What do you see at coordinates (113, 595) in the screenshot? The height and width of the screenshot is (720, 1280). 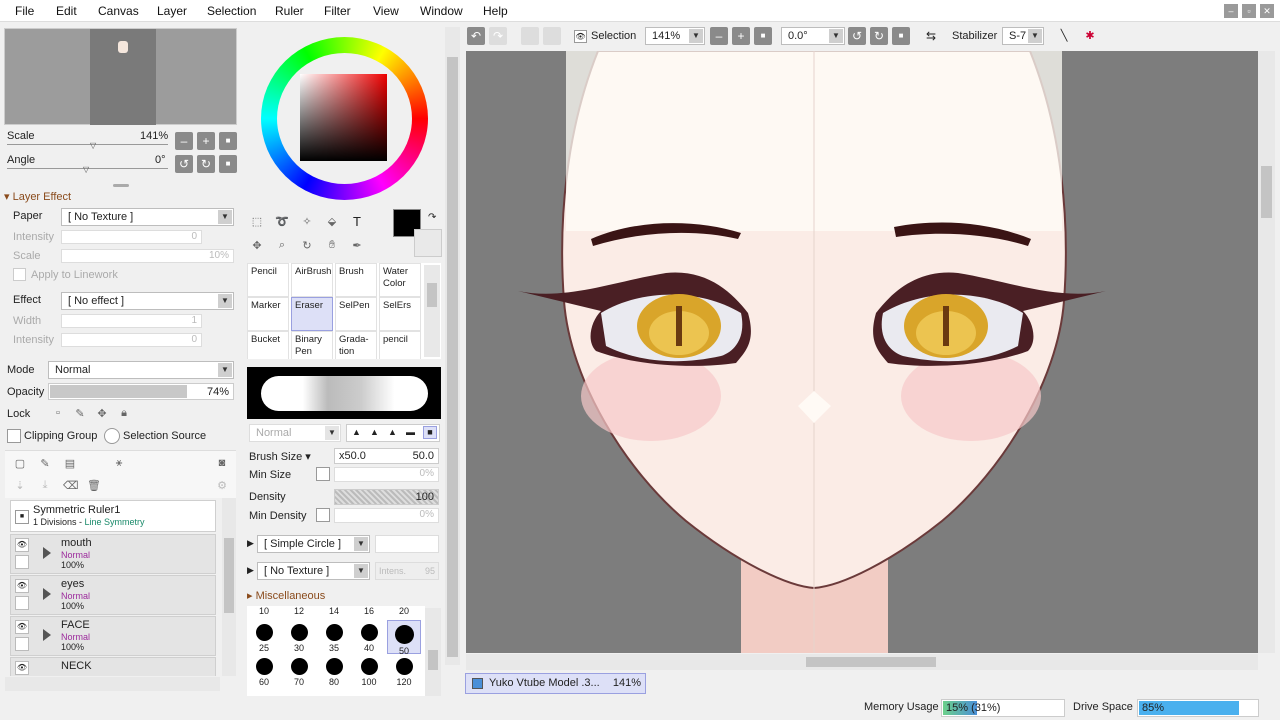 I see `layer-eyes: 👁︎ eyes Normal 100%` at bounding box center [113, 595].